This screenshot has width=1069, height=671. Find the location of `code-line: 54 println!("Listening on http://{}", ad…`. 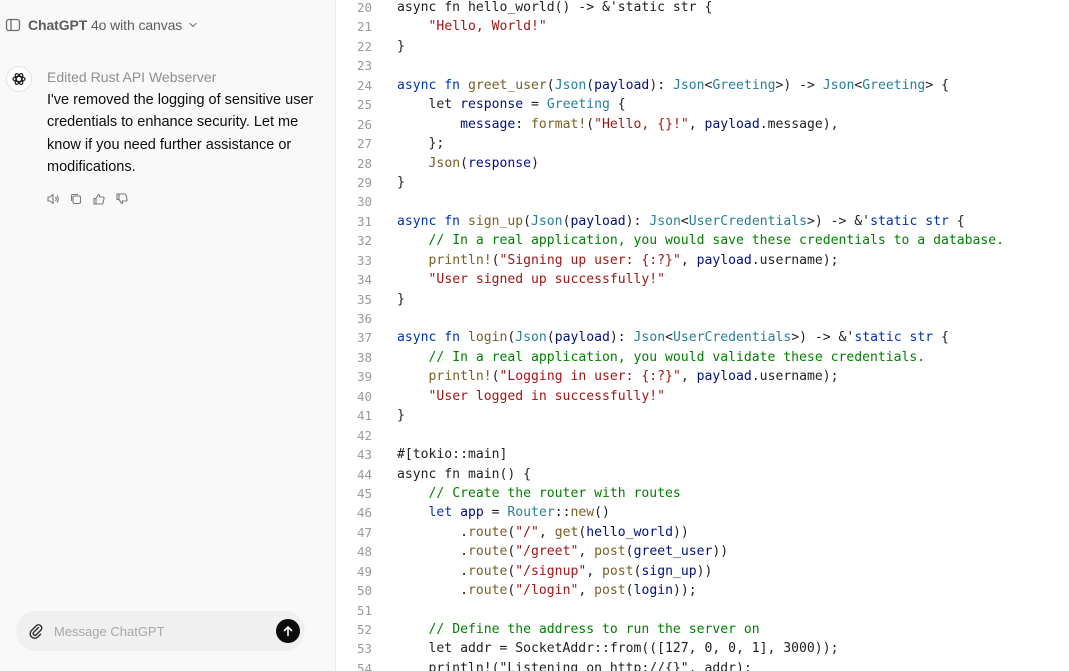

code-line: 54 println!("Listening on http://{}", ad… is located at coordinates (703, 665).